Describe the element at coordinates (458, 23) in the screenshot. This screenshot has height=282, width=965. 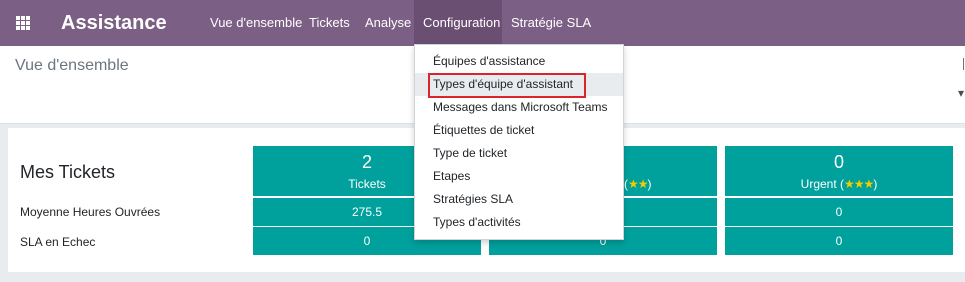
I see `menu-configuration: Configuration` at that location.